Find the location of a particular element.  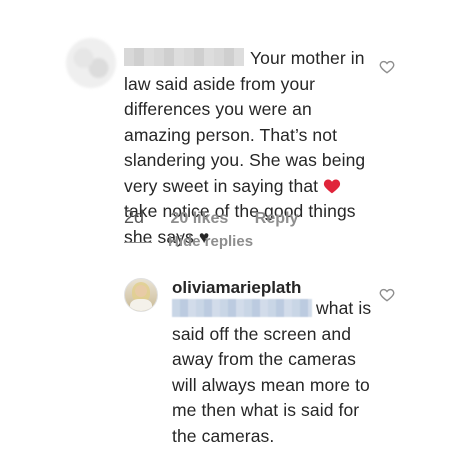

comment-age: 2d is located at coordinates (134, 217).